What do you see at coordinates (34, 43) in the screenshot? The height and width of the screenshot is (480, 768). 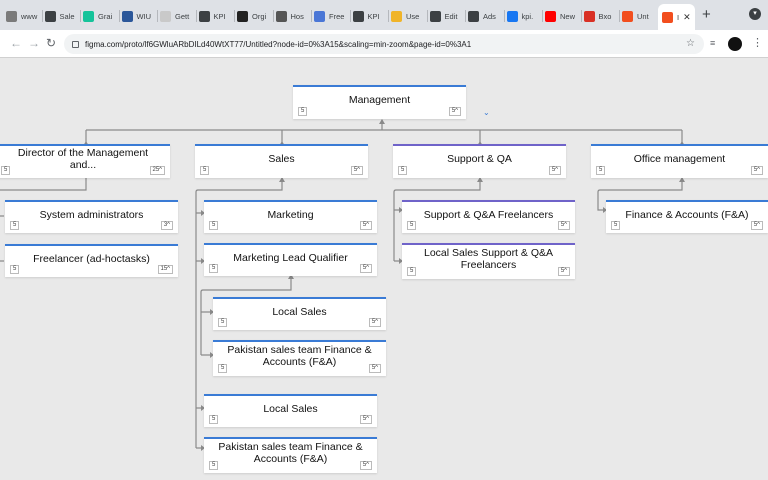 I see `forward-arrow-icon: →` at bounding box center [34, 43].